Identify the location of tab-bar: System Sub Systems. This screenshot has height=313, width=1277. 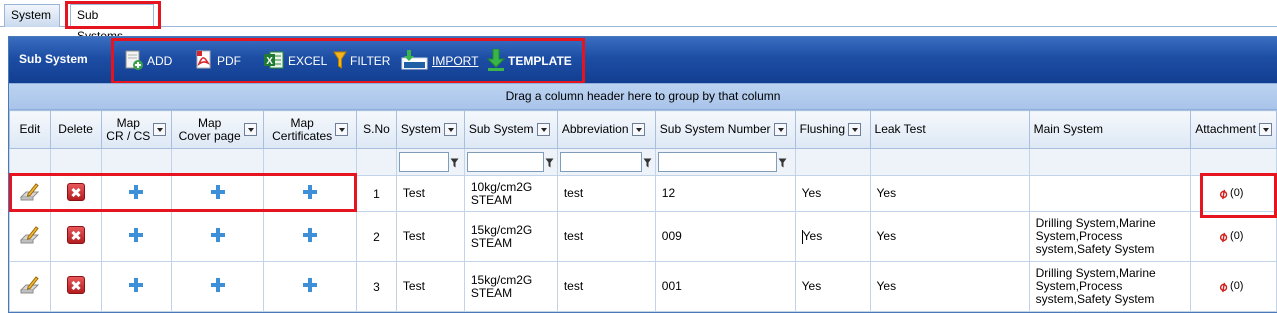
(638, 21).